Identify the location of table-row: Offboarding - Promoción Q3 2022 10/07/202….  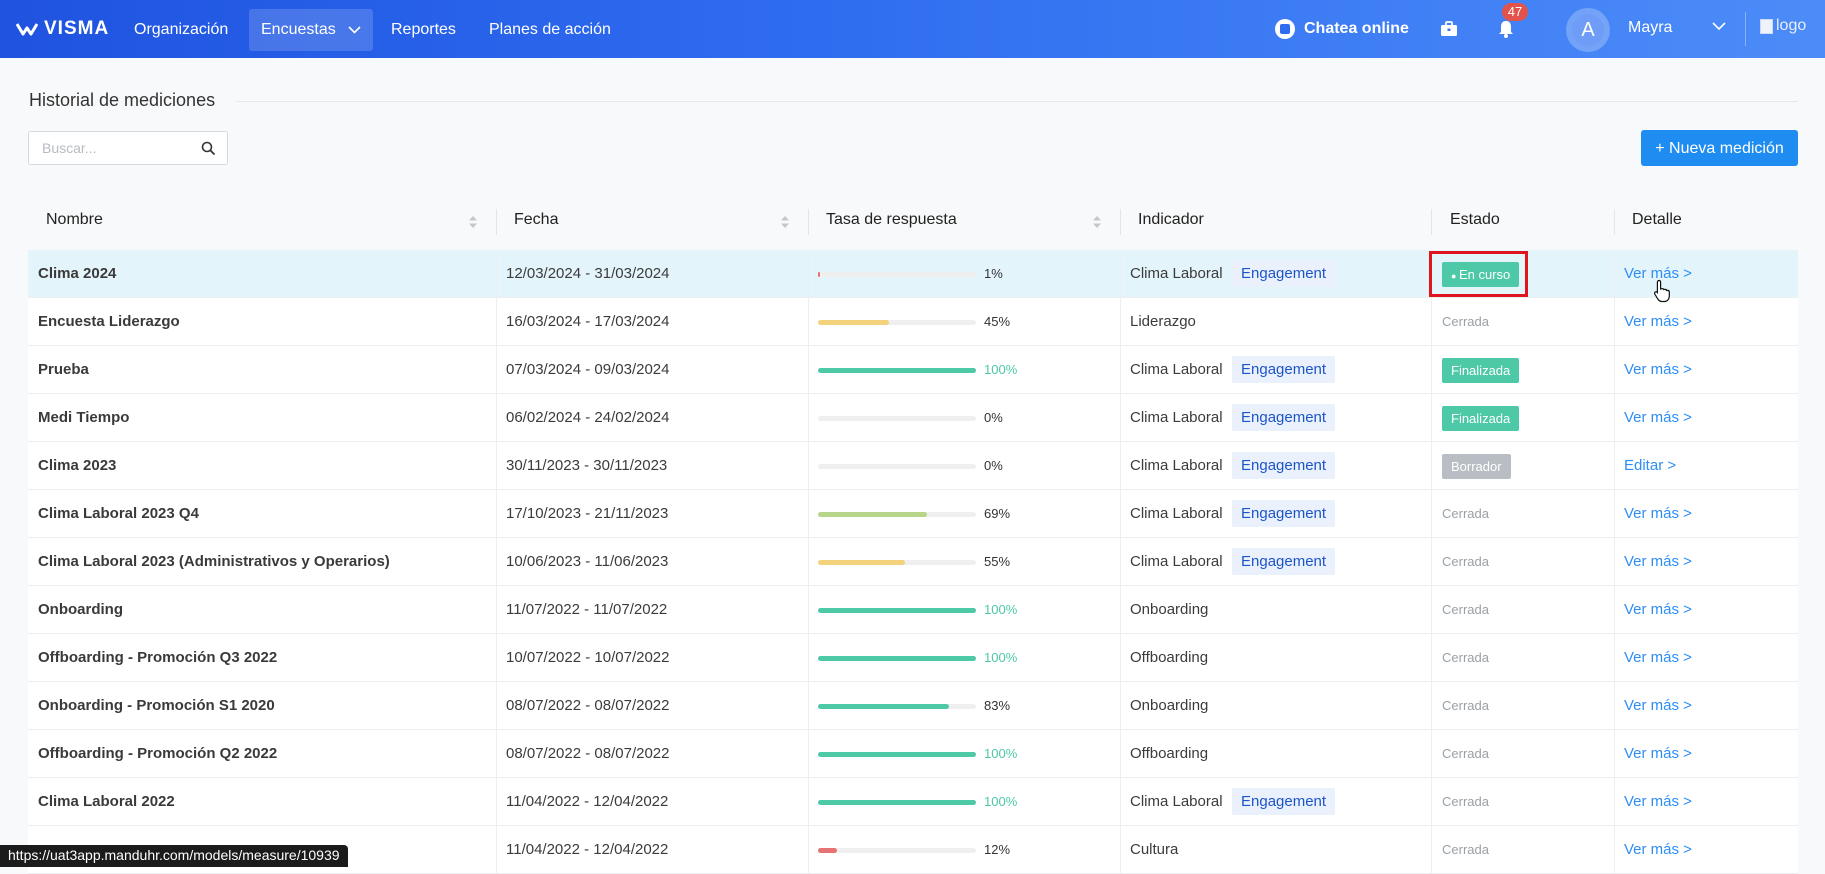
(913, 658).